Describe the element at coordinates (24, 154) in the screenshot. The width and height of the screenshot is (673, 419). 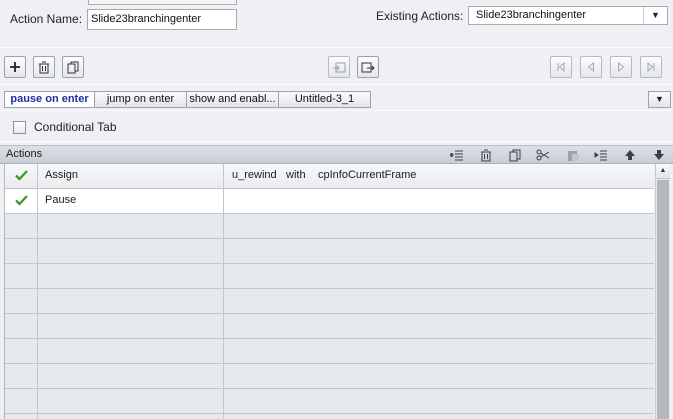
I see `actions-title: Actions` at that location.